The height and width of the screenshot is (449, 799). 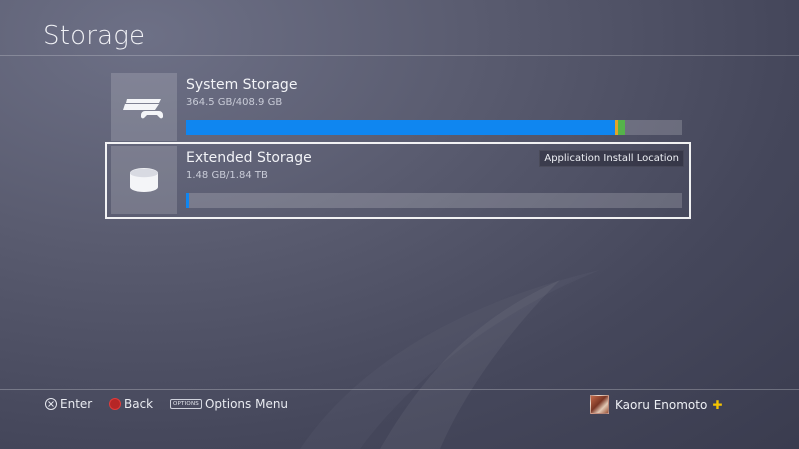 I want to click on ps4-console-icon, so click(x=144, y=107).